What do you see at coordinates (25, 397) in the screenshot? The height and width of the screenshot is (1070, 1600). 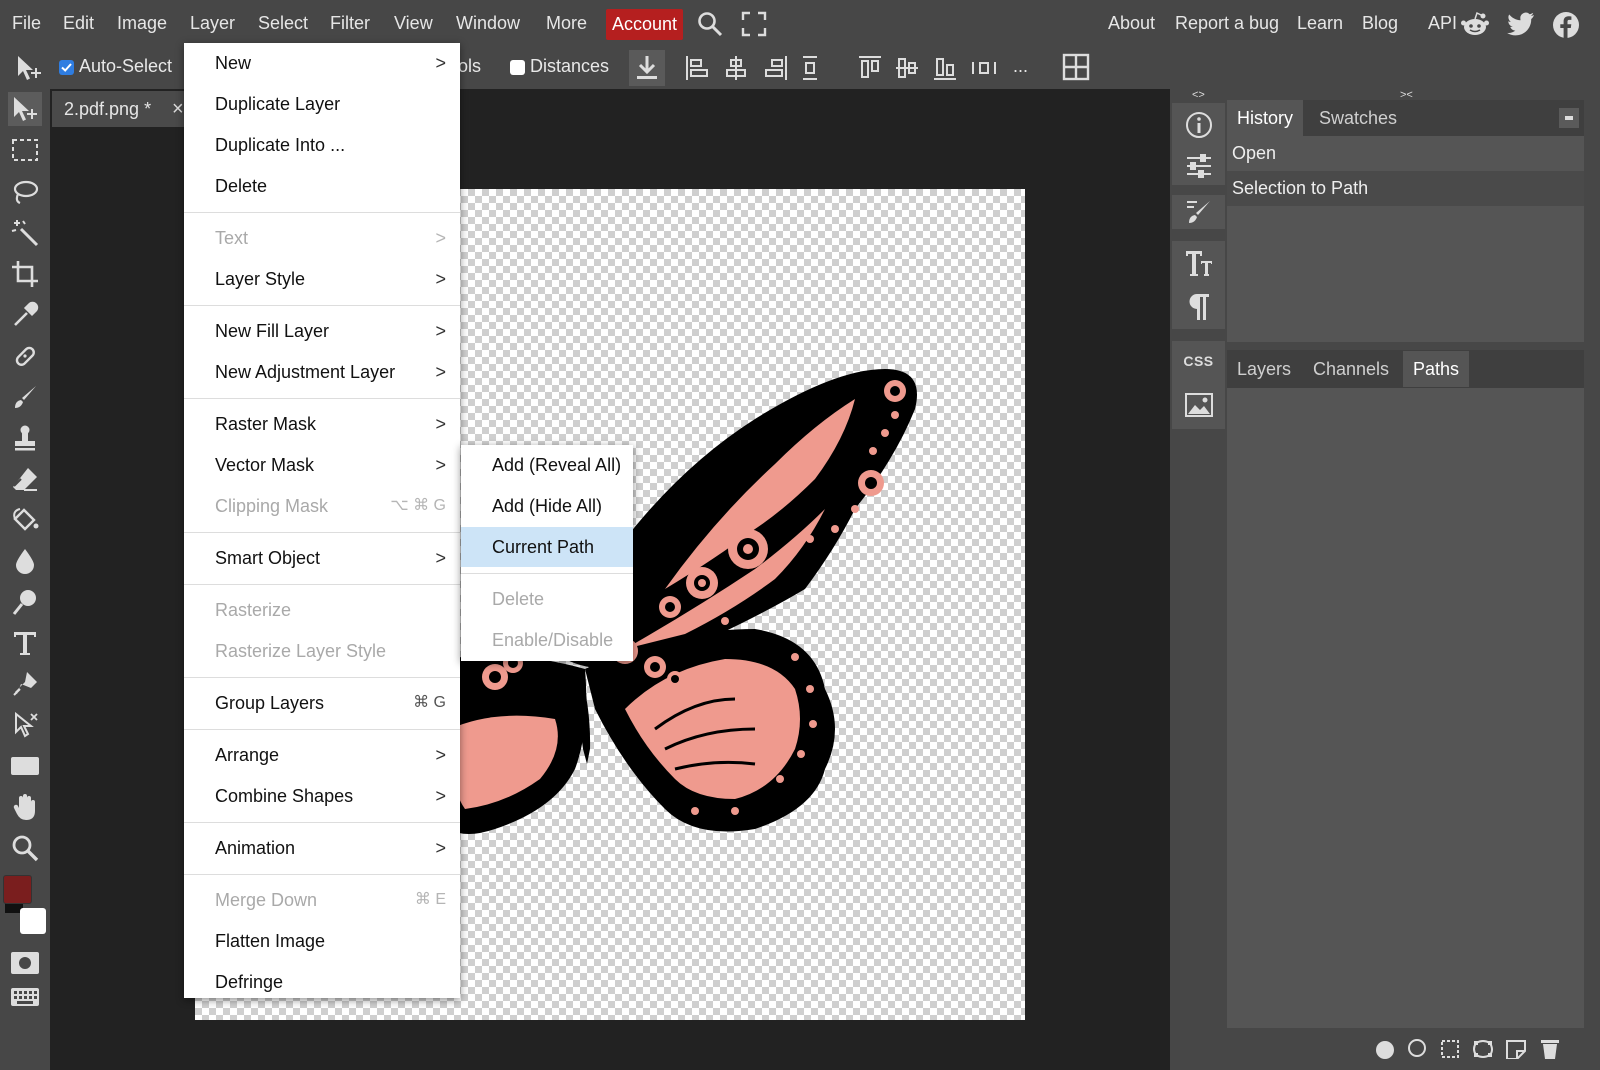 I see `brush-tool` at bounding box center [25, 397].